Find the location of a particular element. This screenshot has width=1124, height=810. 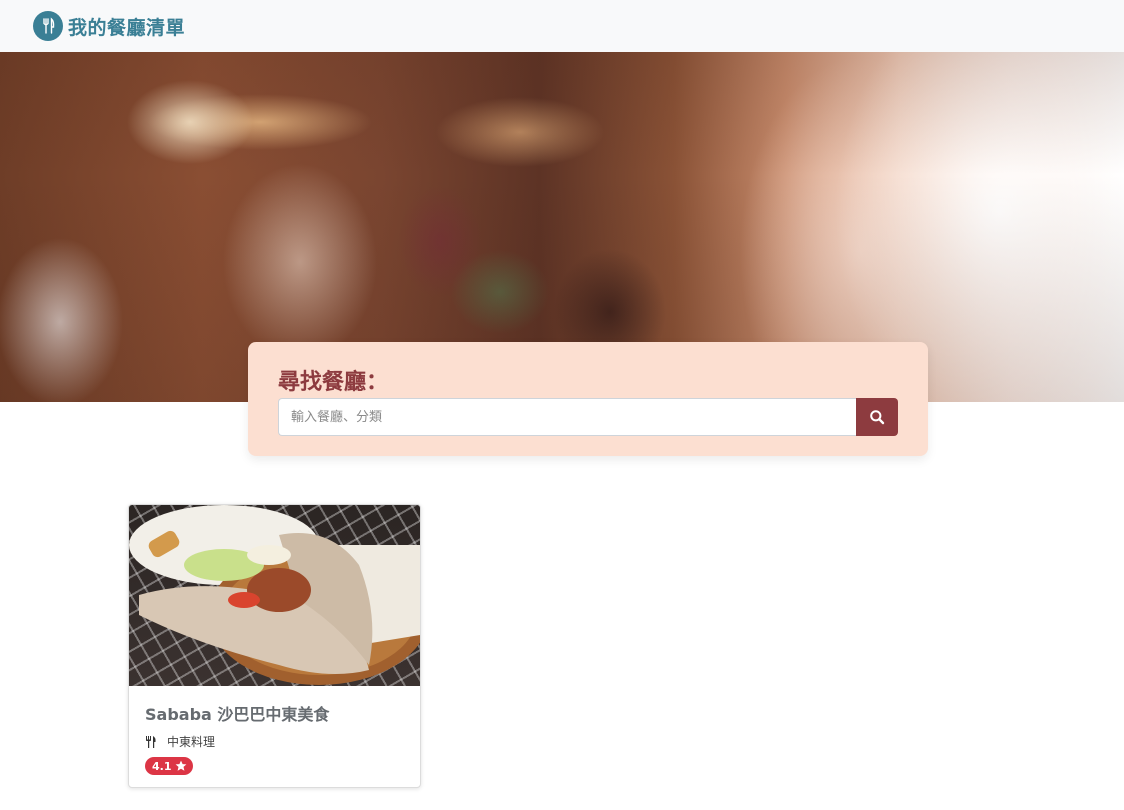

restaurant-name: Sababa 沙巴巴中東美食 is located at coordinates (237, 714).